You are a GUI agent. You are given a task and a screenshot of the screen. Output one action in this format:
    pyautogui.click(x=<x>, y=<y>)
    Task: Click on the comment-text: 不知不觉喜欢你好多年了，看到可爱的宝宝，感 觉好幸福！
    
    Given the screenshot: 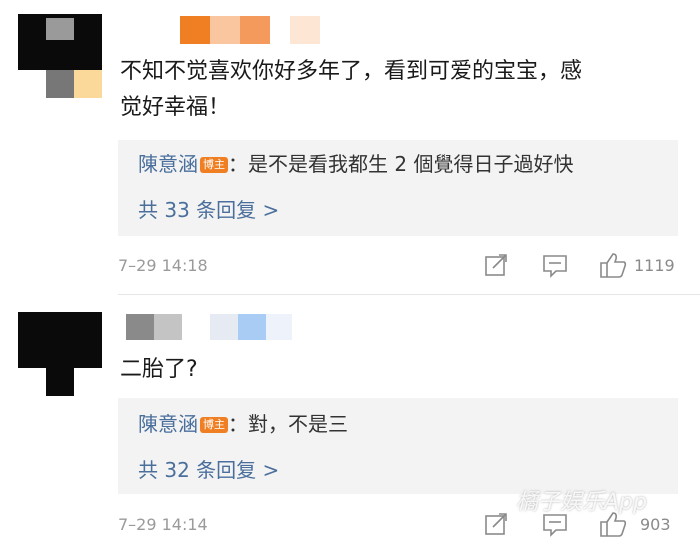 What is the action you would take?
    pyautogui.click(x=405, y=90)
    